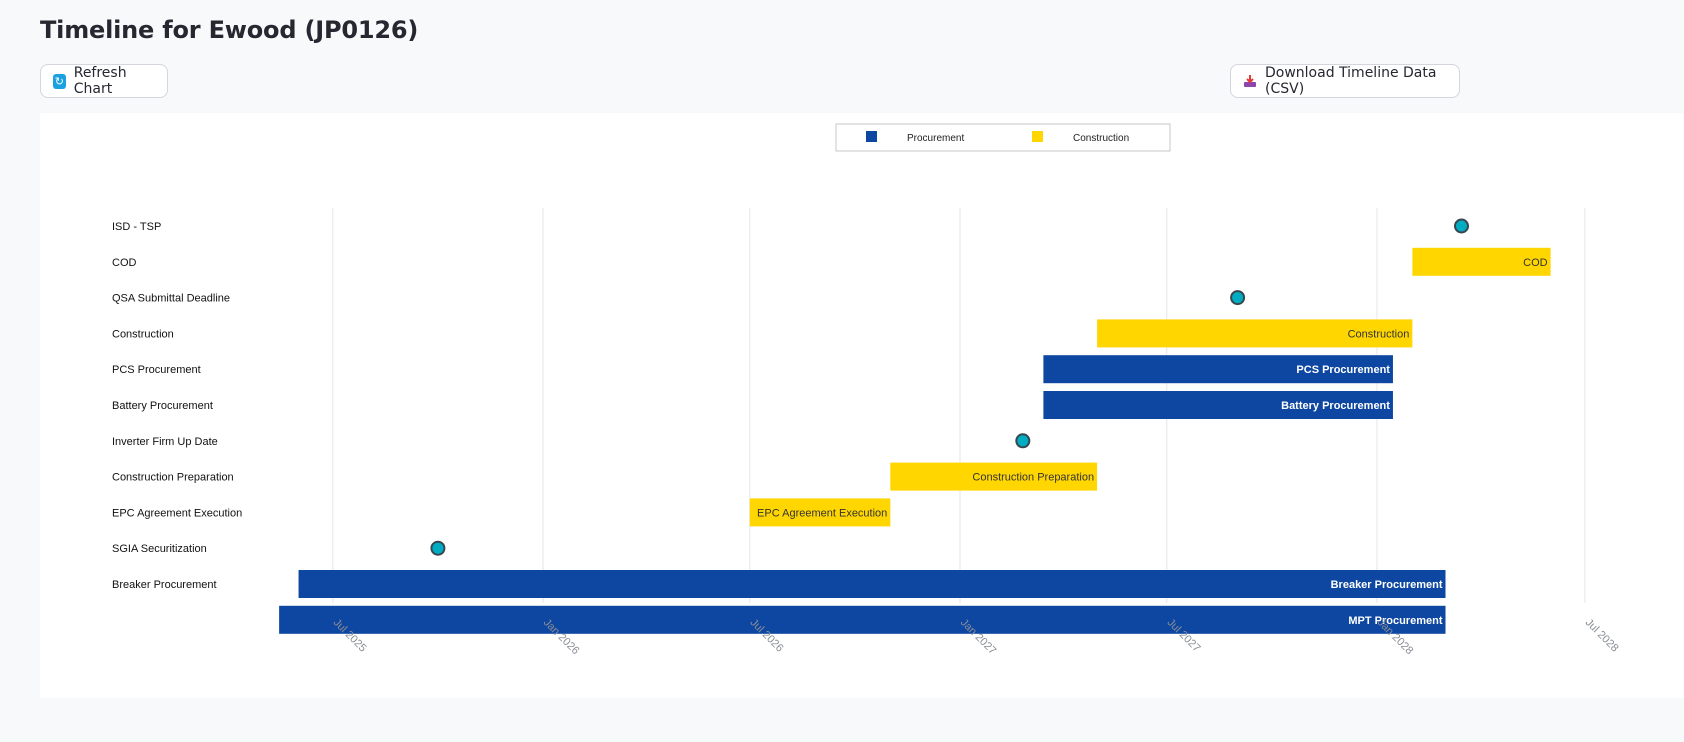 Image resolution: width=1684 pixels, height=742 pixels. What do you see at coordinates (124, 263) in the screenshot?
I see `row-label: COD` at bounding box center [124, 263].